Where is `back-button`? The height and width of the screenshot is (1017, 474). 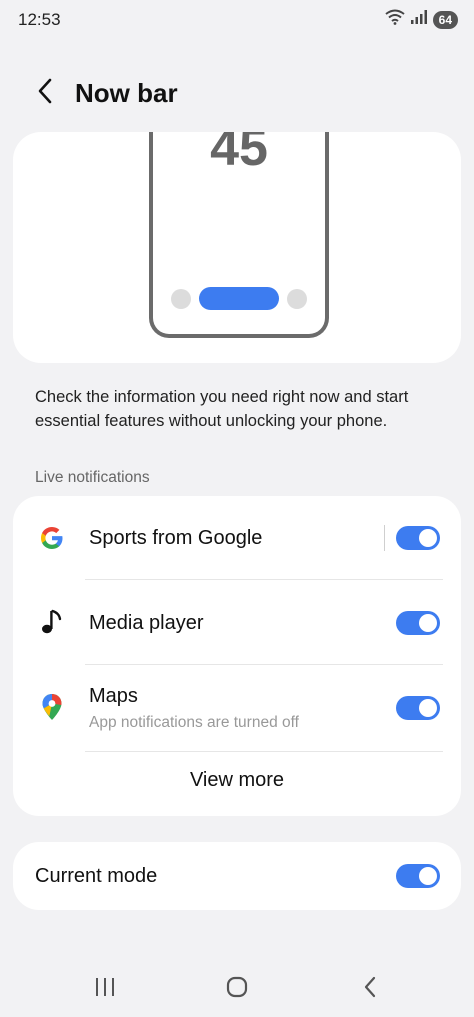 back-button is located at coordinates (45, 93).